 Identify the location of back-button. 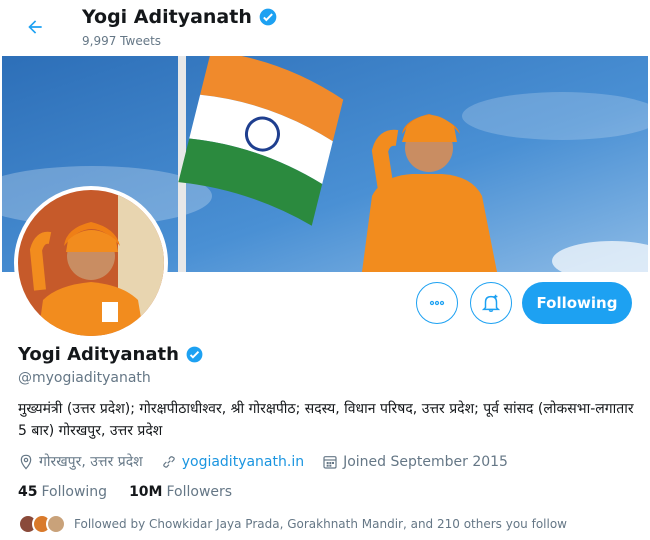
(35, 27).